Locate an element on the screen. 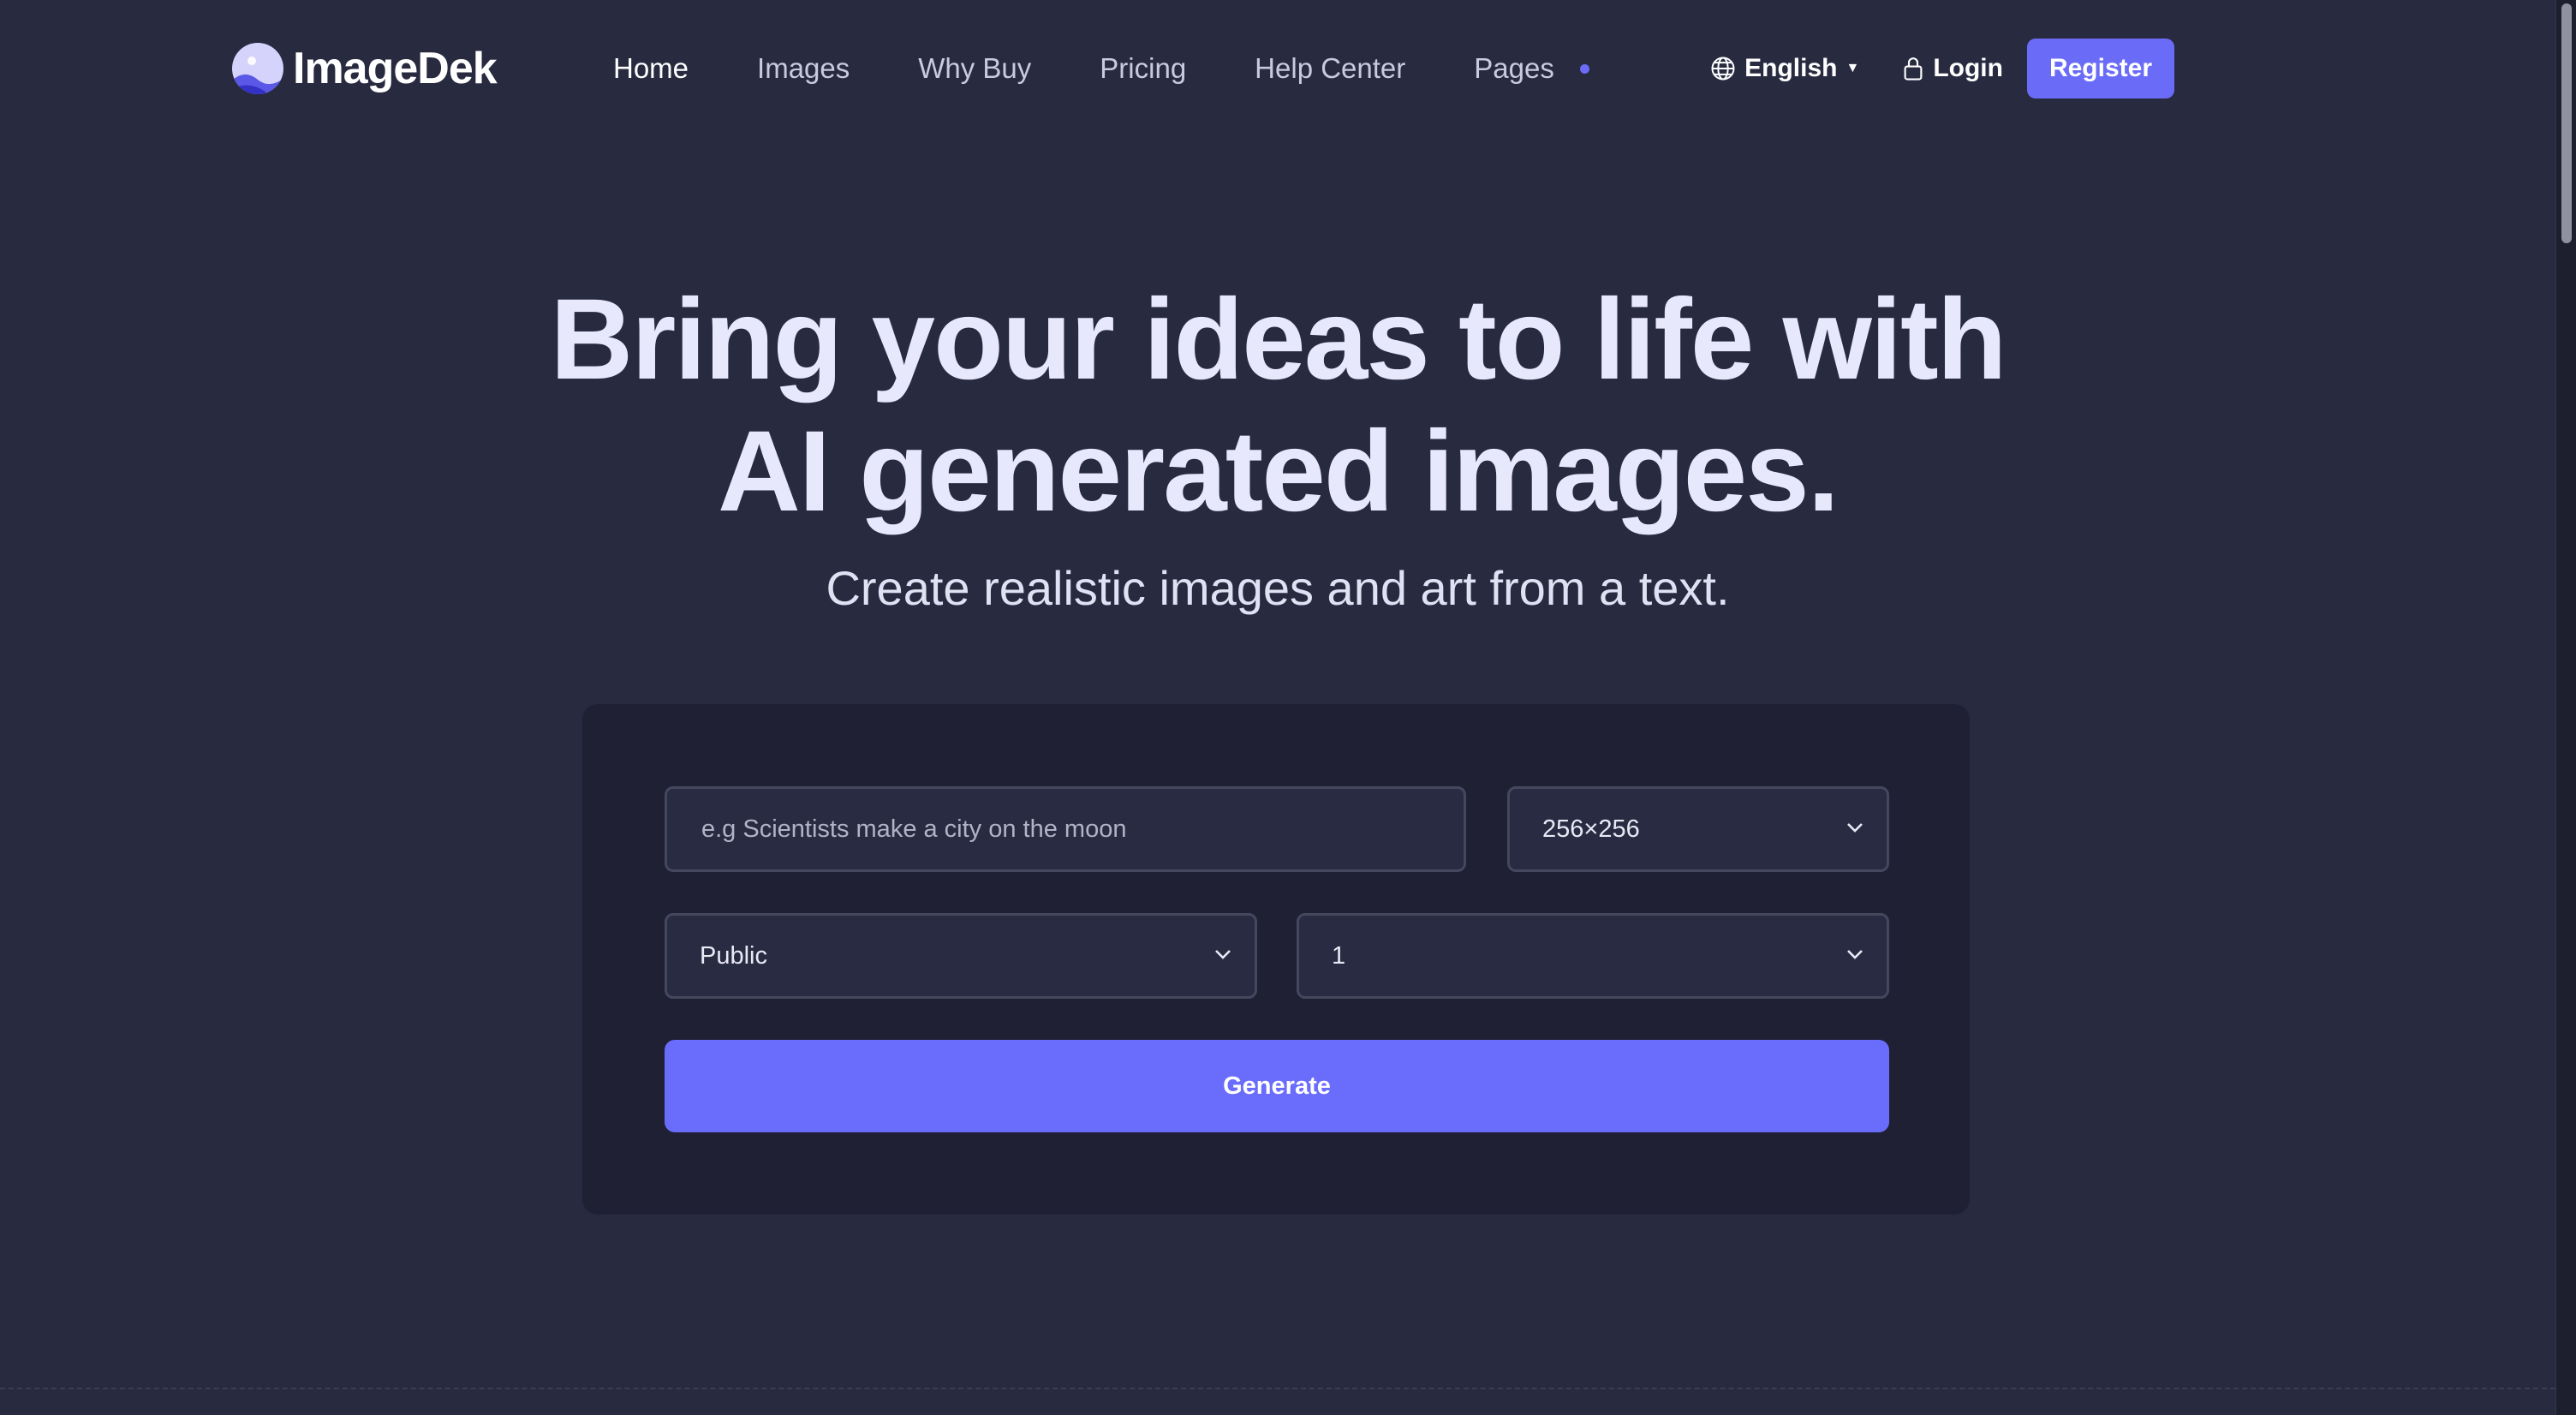 The width and height of the screenshot is (2576, 1415). globe-icon is located at coordinates (1723, 69).